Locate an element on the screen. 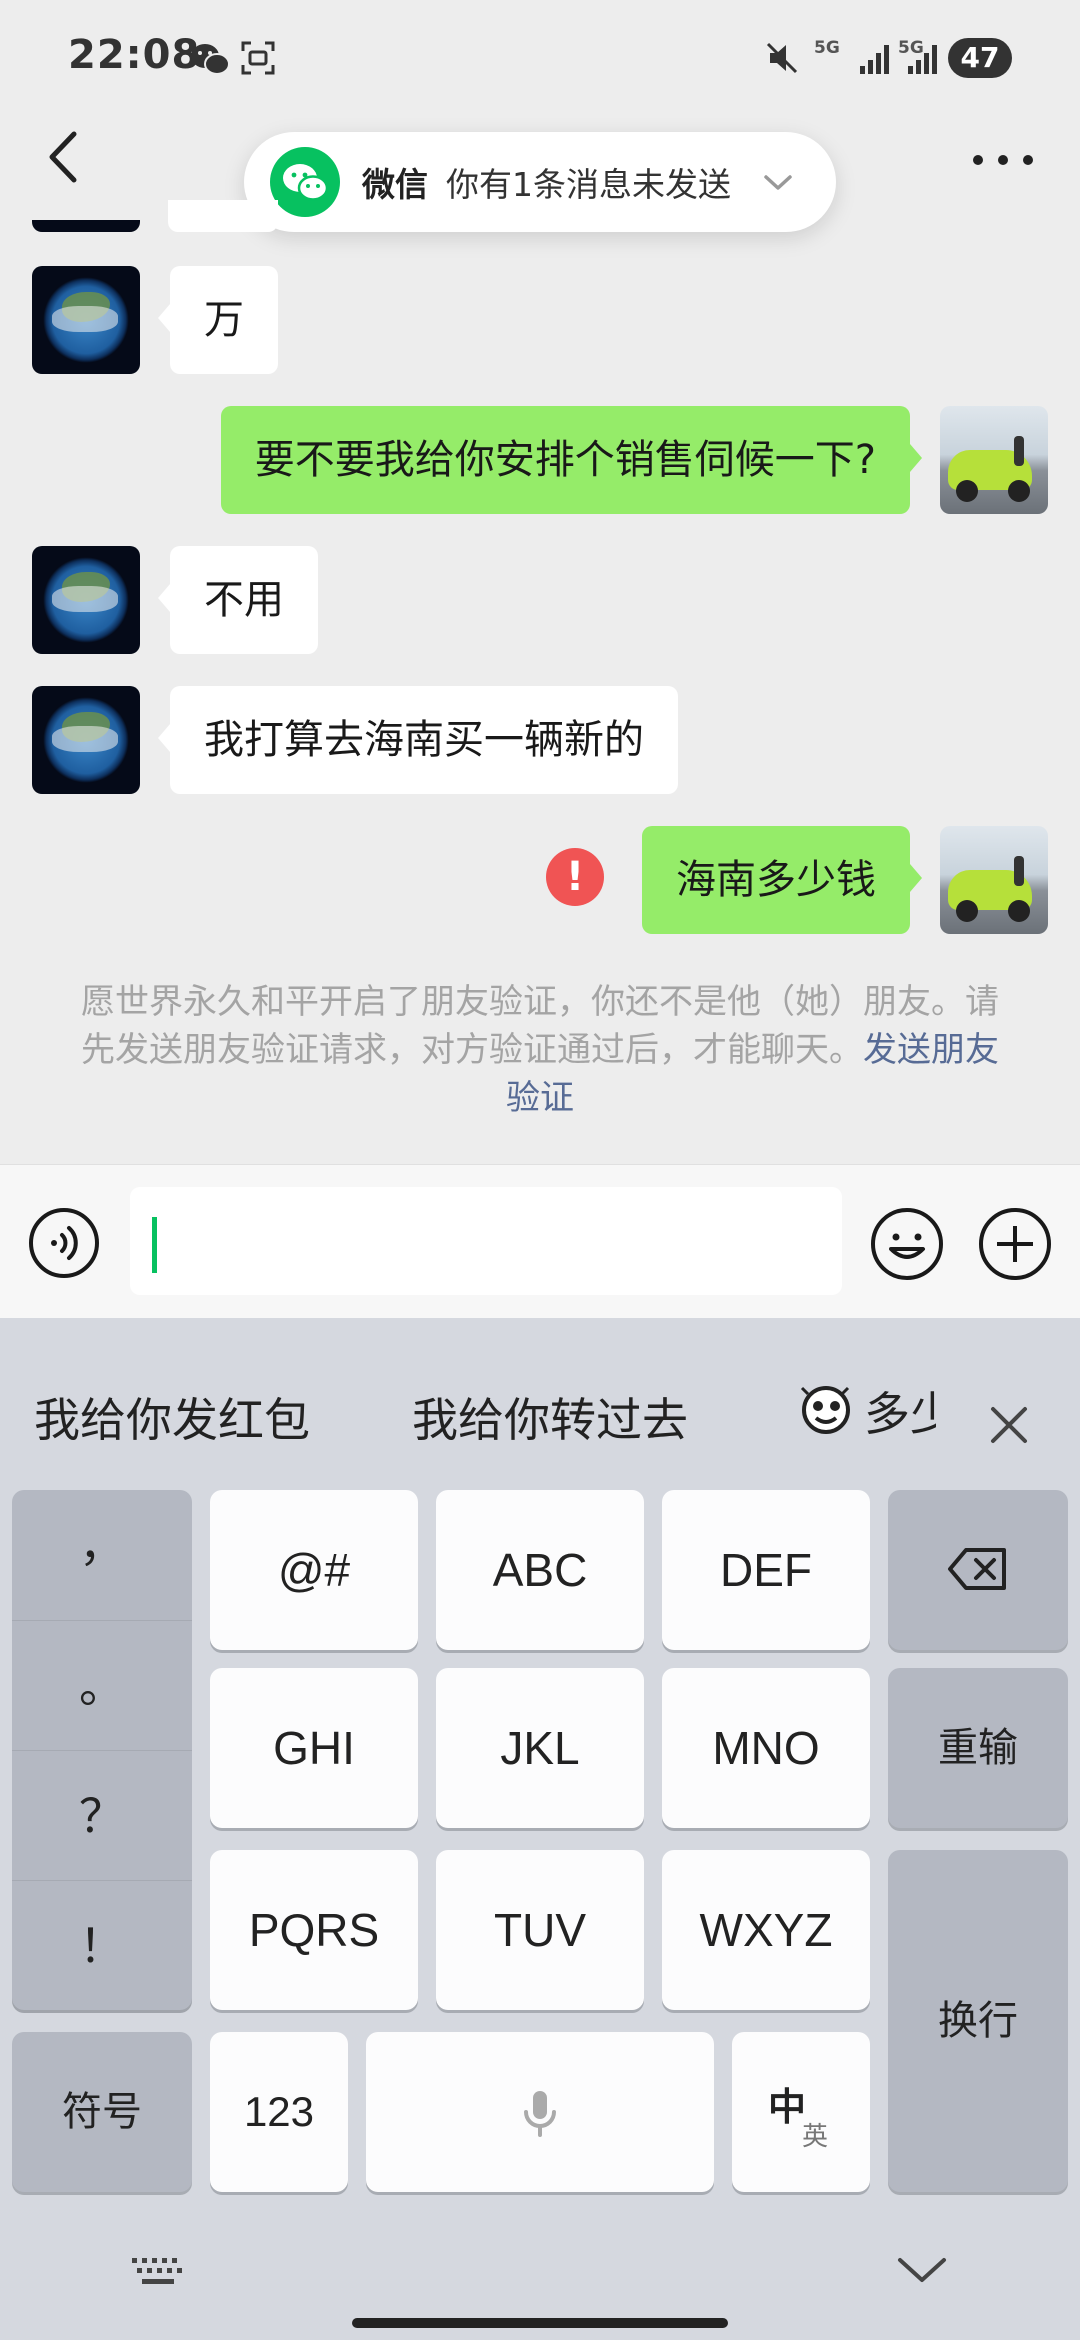  key-ghi: GHI is located at coordinates (314, 1748).